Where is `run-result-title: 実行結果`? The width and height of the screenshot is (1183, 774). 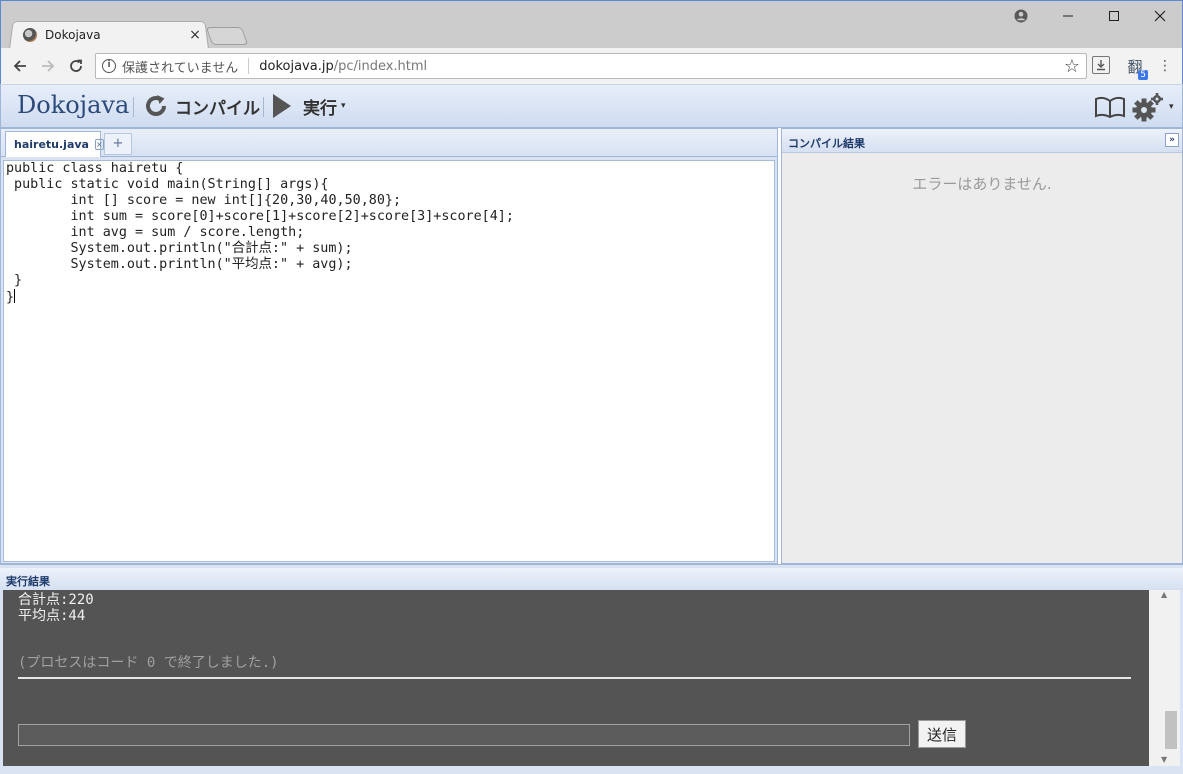 run-result-title: 実行結果 is located at coordinates (28, 581).